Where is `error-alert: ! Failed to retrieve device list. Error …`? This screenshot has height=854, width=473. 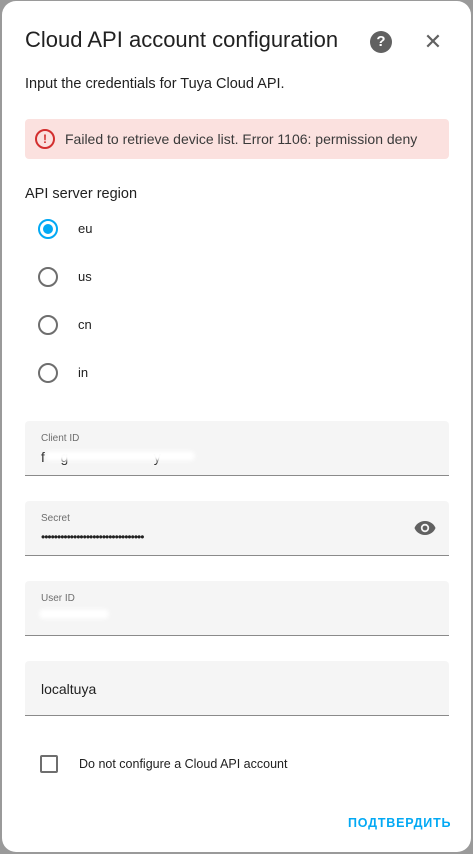
error-alert: ! Failed to retrieve device list. Error … is located at coordinates (237, 139).